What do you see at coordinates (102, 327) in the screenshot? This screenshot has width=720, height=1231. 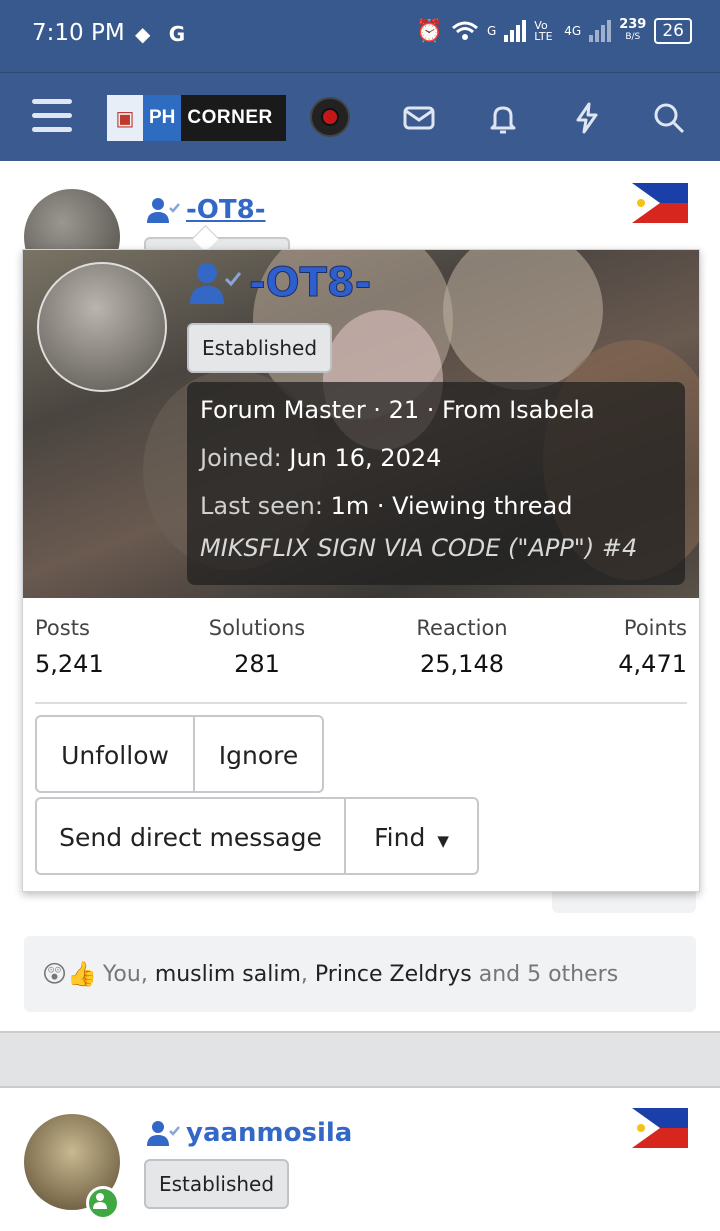 I see `card-avatar` at bounding box center [102, 327].